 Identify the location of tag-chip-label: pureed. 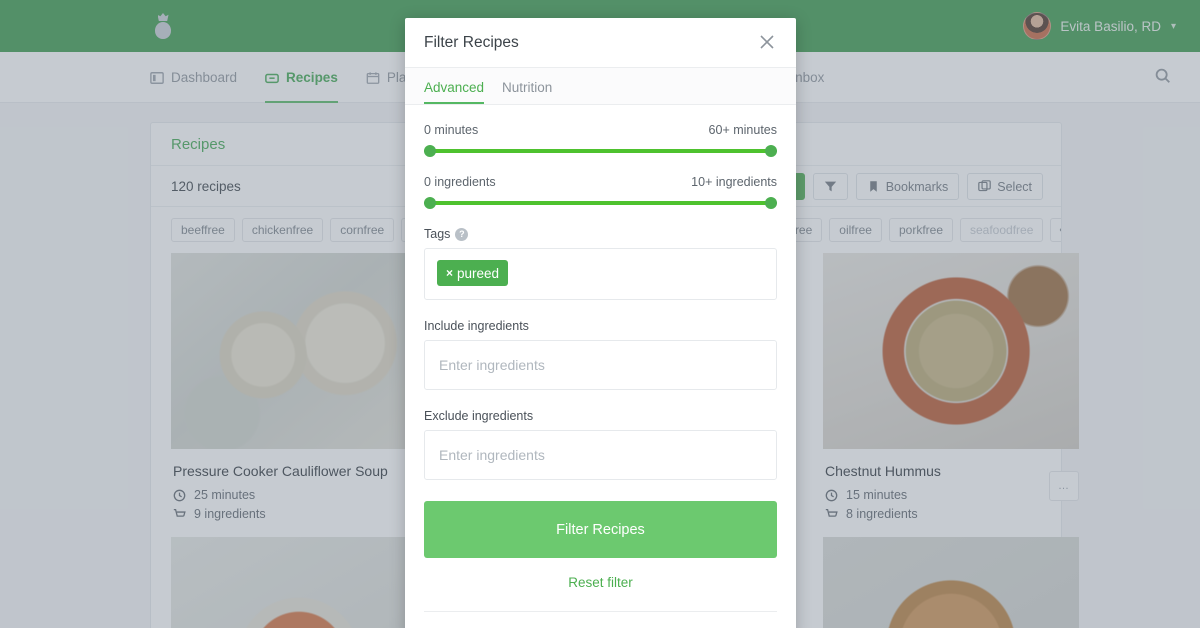
(478, 273).